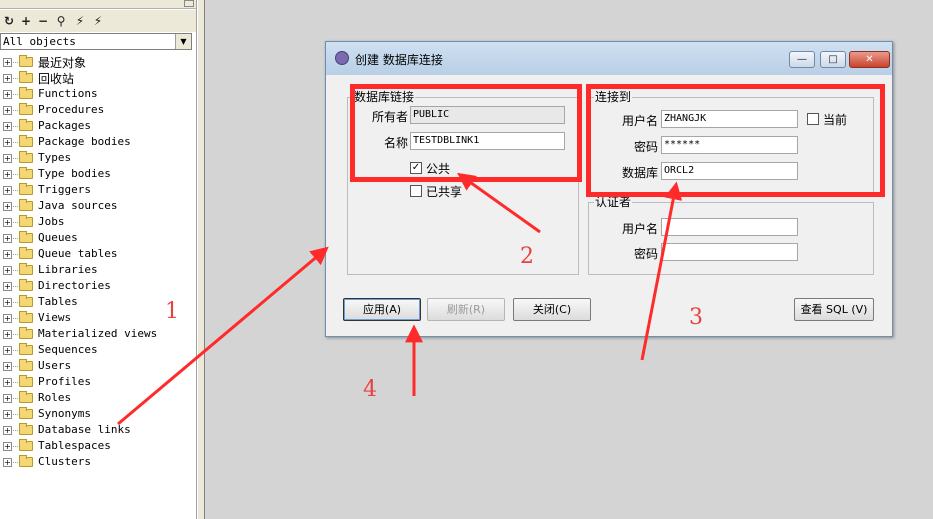  Describe the element at coordinates (696, 317) in the screenshot. I see `annotation-number-3: 3` at that location.